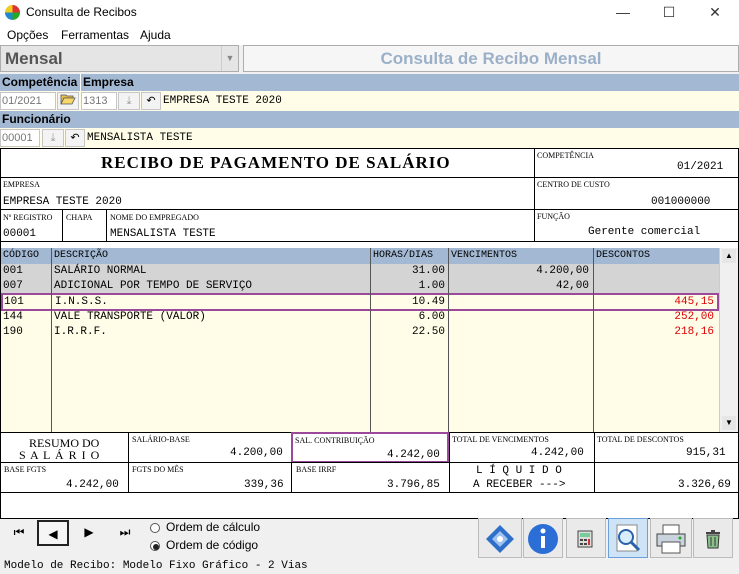 This screenshot has height=574, width=739. I want to click on info-icon, so click(543, 539).